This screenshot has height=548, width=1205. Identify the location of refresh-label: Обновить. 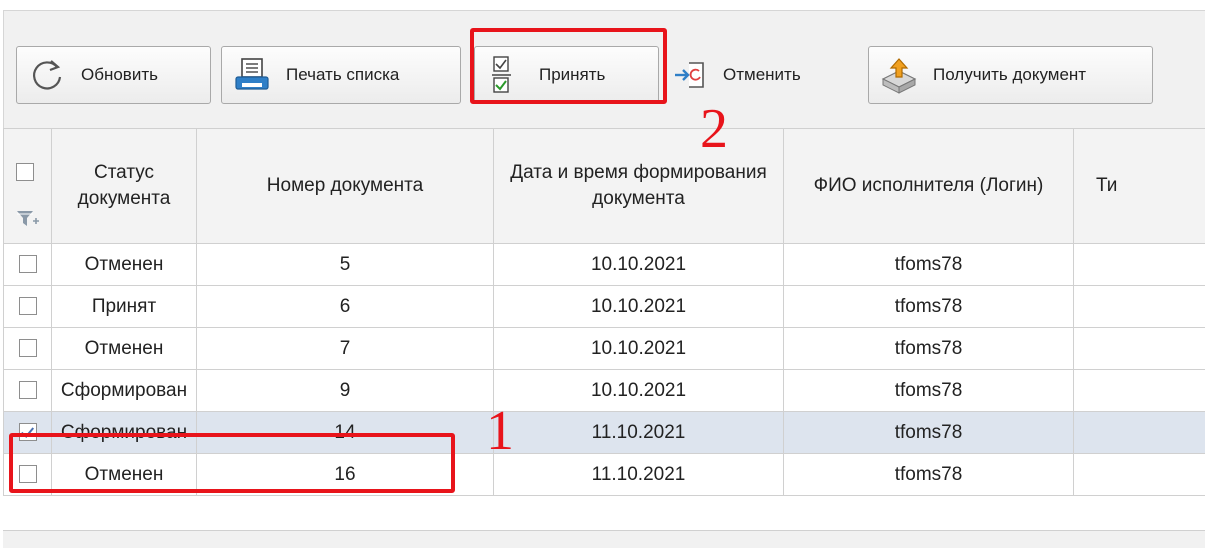
(119, 74).